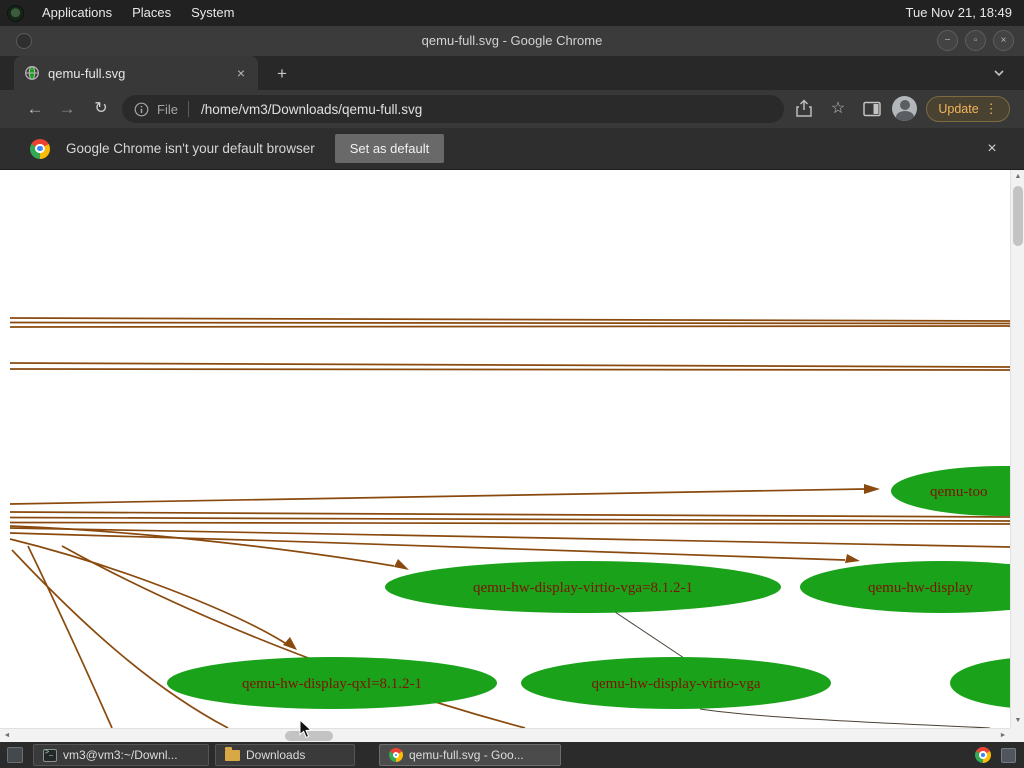 Image resolution: width=1024 pixels, height=768 pixels. I want to click on graph-node, so click(987, 683).